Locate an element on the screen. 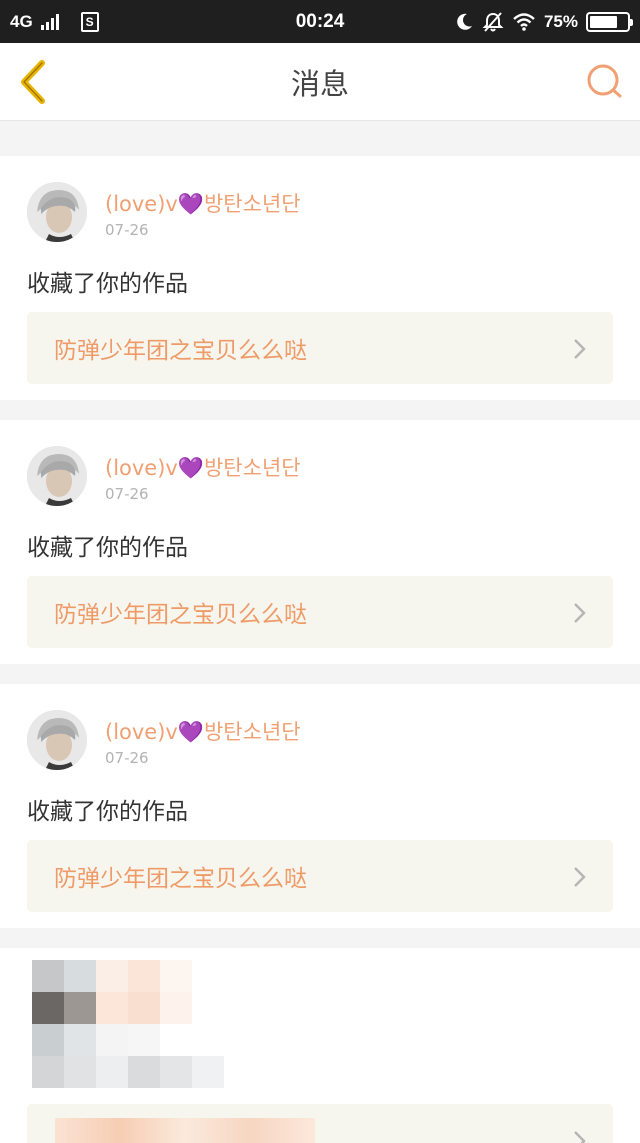 Image resolution: width=640 pixels, height=1143 pixels. chevron-left-icon is located at coordinates (34, 82).